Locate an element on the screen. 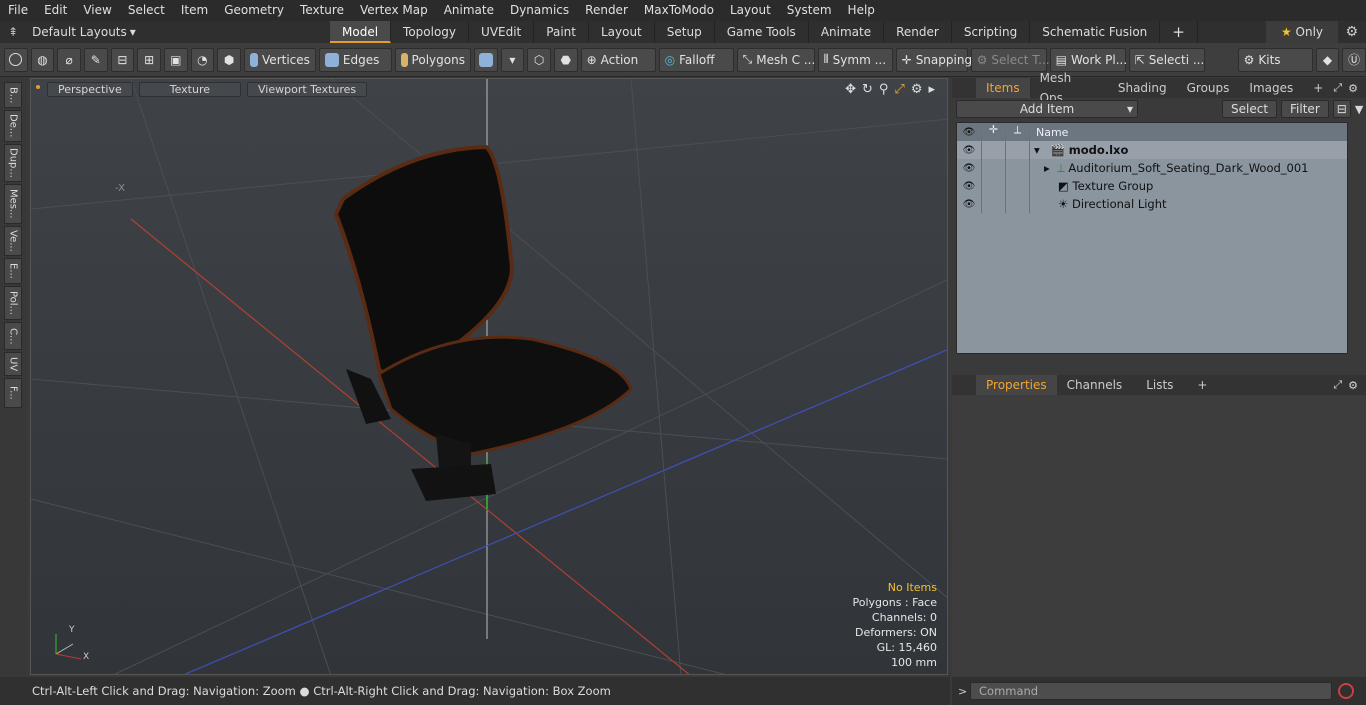 The width and height of the screenshot is (1366, 705). tab-topology: Topology is located at coordinates (430, 32).